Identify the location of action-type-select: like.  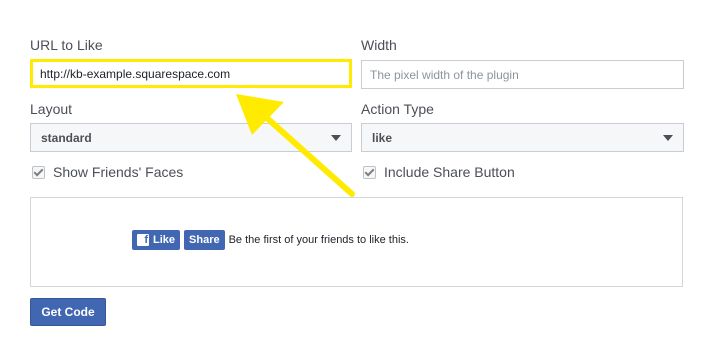
(522, 137).